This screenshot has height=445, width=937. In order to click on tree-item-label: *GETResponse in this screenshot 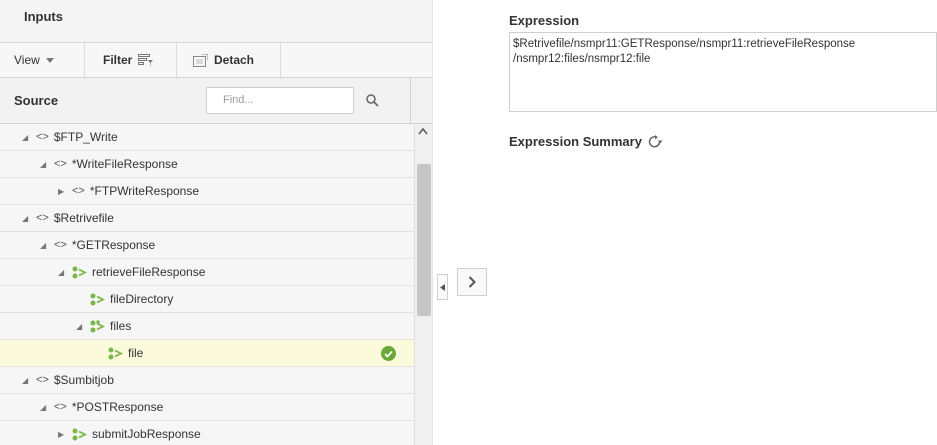, I will do `click(113, 245)`.